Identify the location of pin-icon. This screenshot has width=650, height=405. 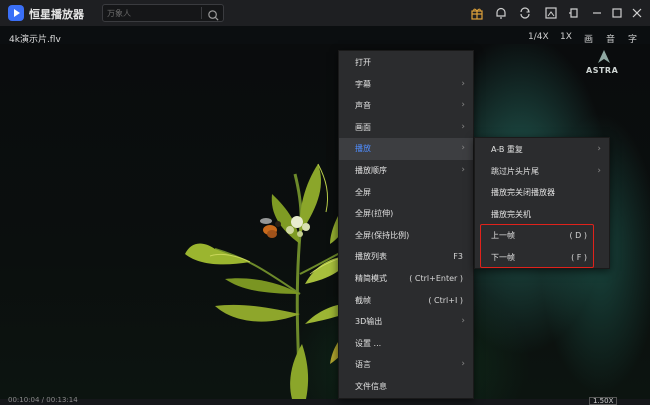
(574, 13).